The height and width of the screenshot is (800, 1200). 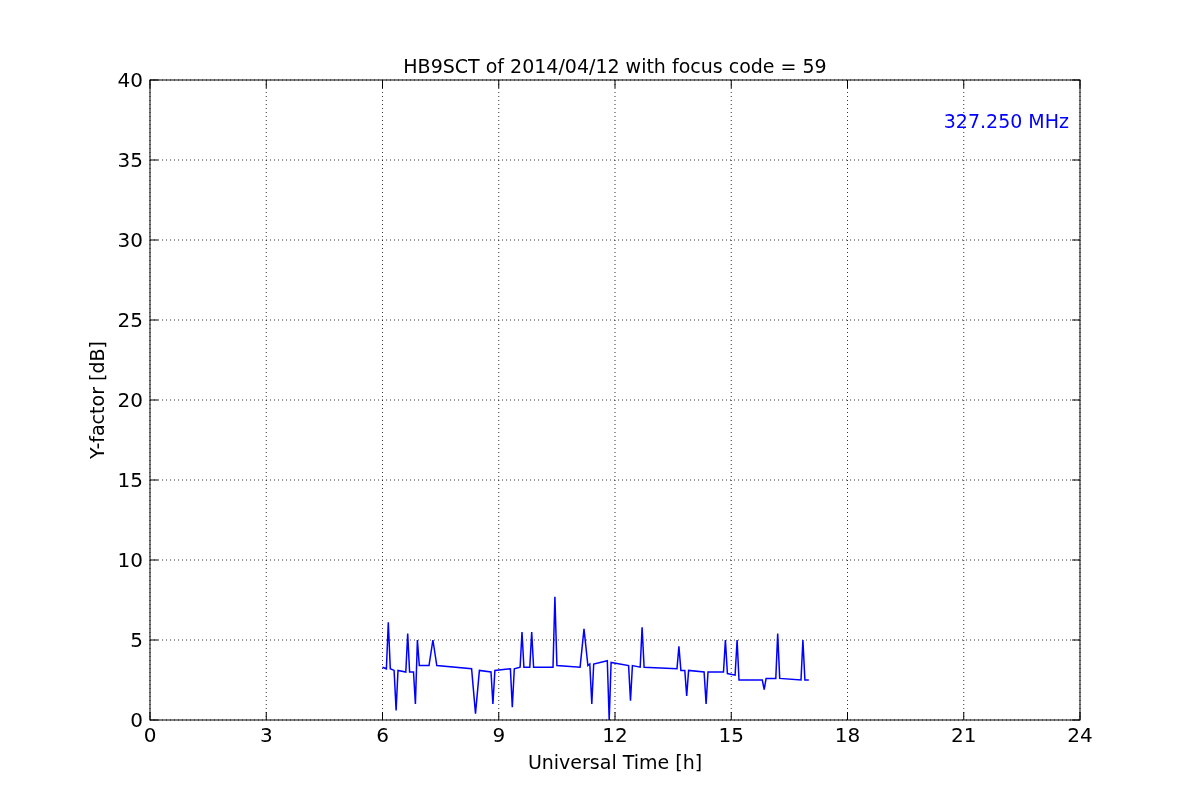 What do you see at coordinates (130, 80) in the screenshot?
I see `y-tick-label: 40` at bounding box center [130, 80].